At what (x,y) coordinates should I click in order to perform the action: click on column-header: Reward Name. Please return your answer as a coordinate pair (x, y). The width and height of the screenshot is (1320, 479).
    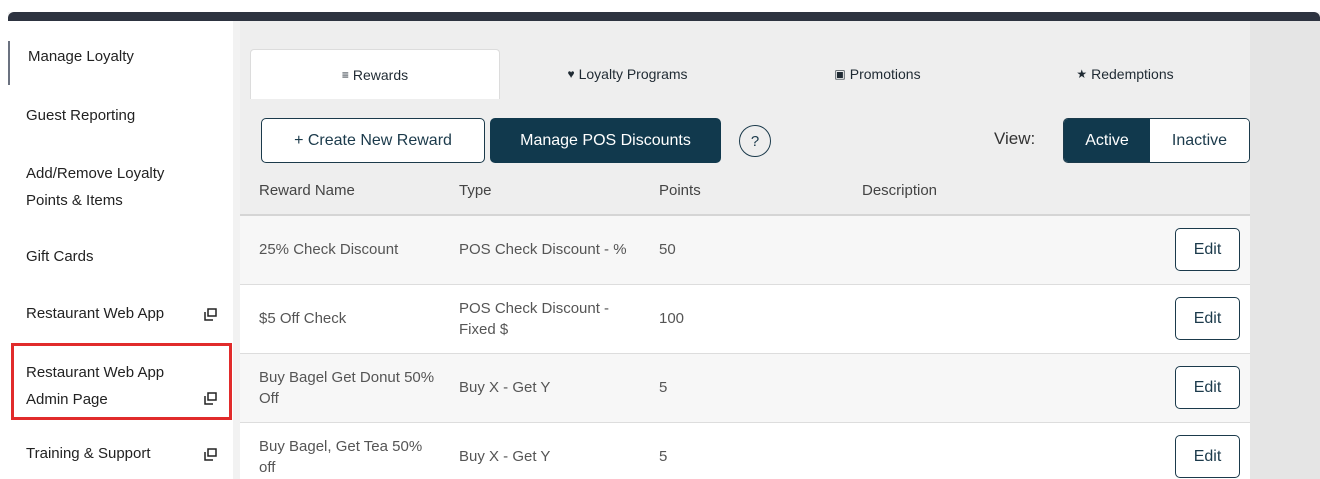
    Looking at the image, I should click on (340, 191).